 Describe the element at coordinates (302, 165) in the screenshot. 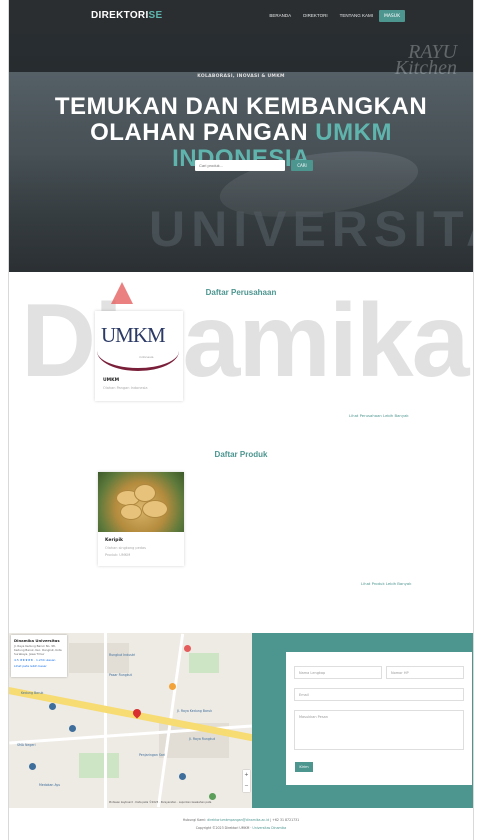

I see `search-button: CARI` at that location.